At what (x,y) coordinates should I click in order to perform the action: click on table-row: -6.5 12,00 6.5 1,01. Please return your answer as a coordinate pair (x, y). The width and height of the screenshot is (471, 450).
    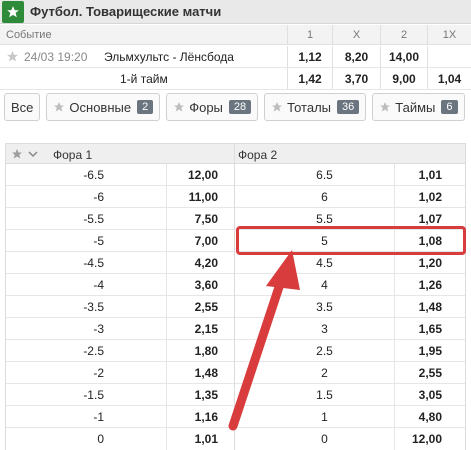
    Looking at the image, I should click on (235, 175).